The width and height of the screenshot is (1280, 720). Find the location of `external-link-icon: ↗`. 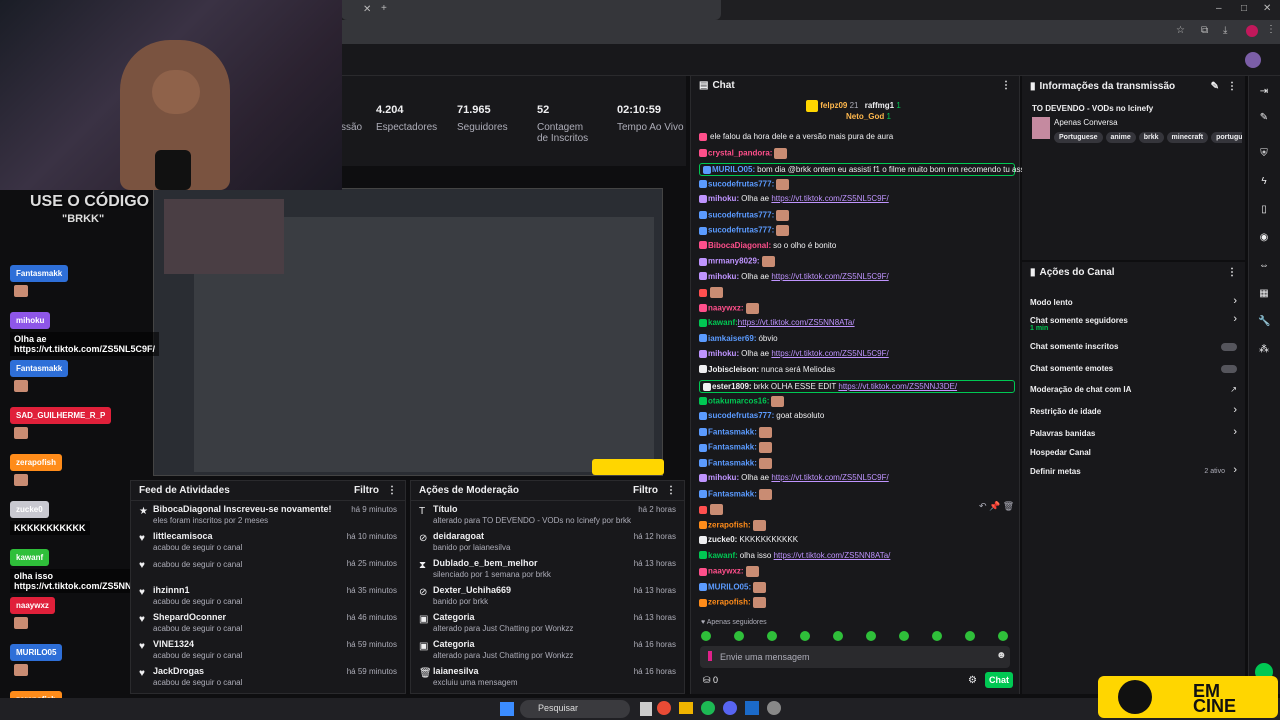

external-link-icon: ↗ is located at coordinates (1233, 389).